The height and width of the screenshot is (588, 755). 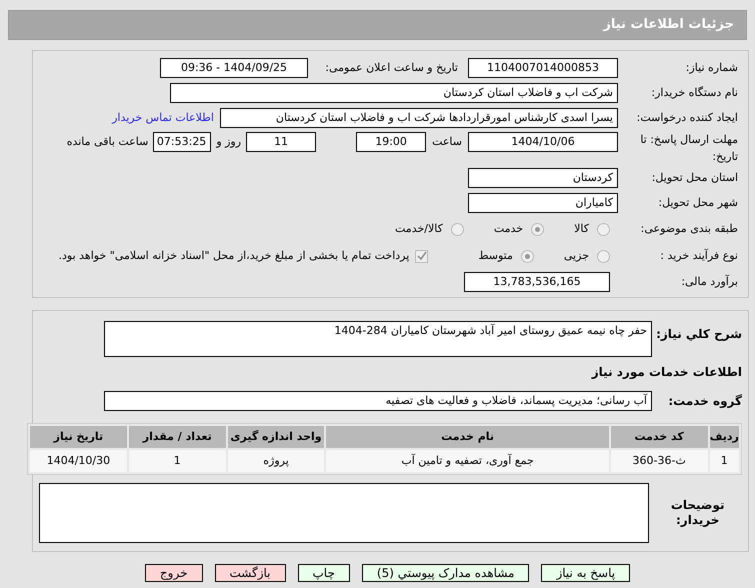 I want to click on radio-label: جزیی, so click(x=576, y=256).